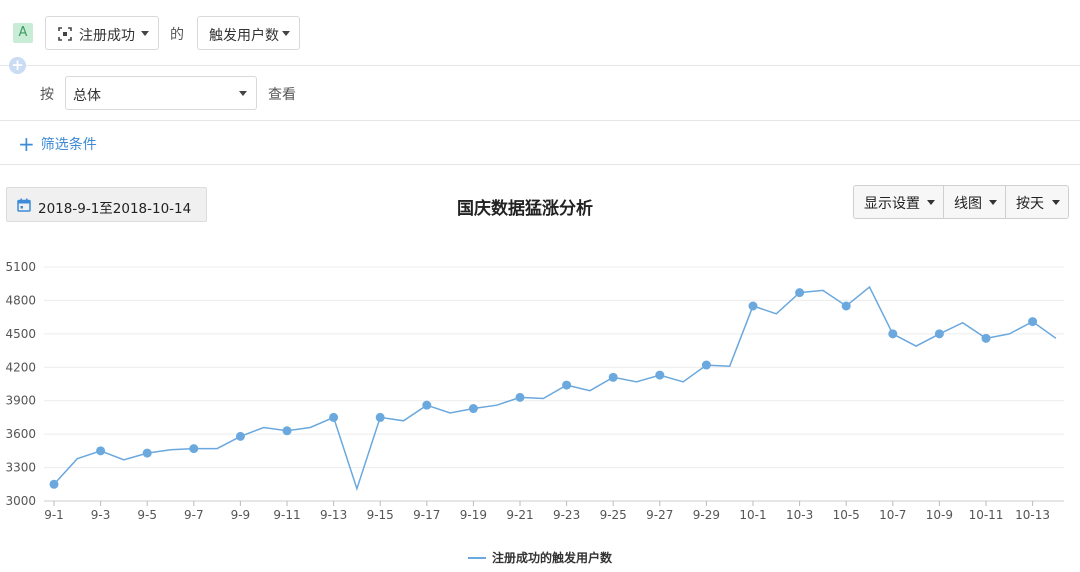 The image size is (1080, 572). Describe the element at coordinates (380, 515) in the screenshot. I see `x-tick-label: 9-15` at that location.